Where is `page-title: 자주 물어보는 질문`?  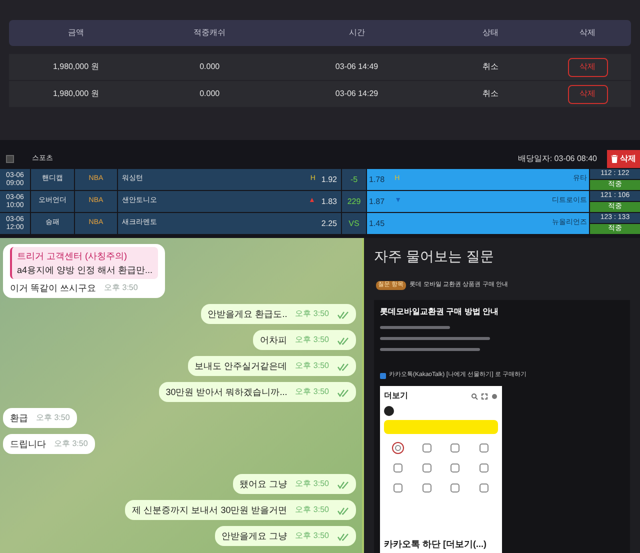
page-title: 자주 물어보는 질문 is located at coordinates (434, 256).